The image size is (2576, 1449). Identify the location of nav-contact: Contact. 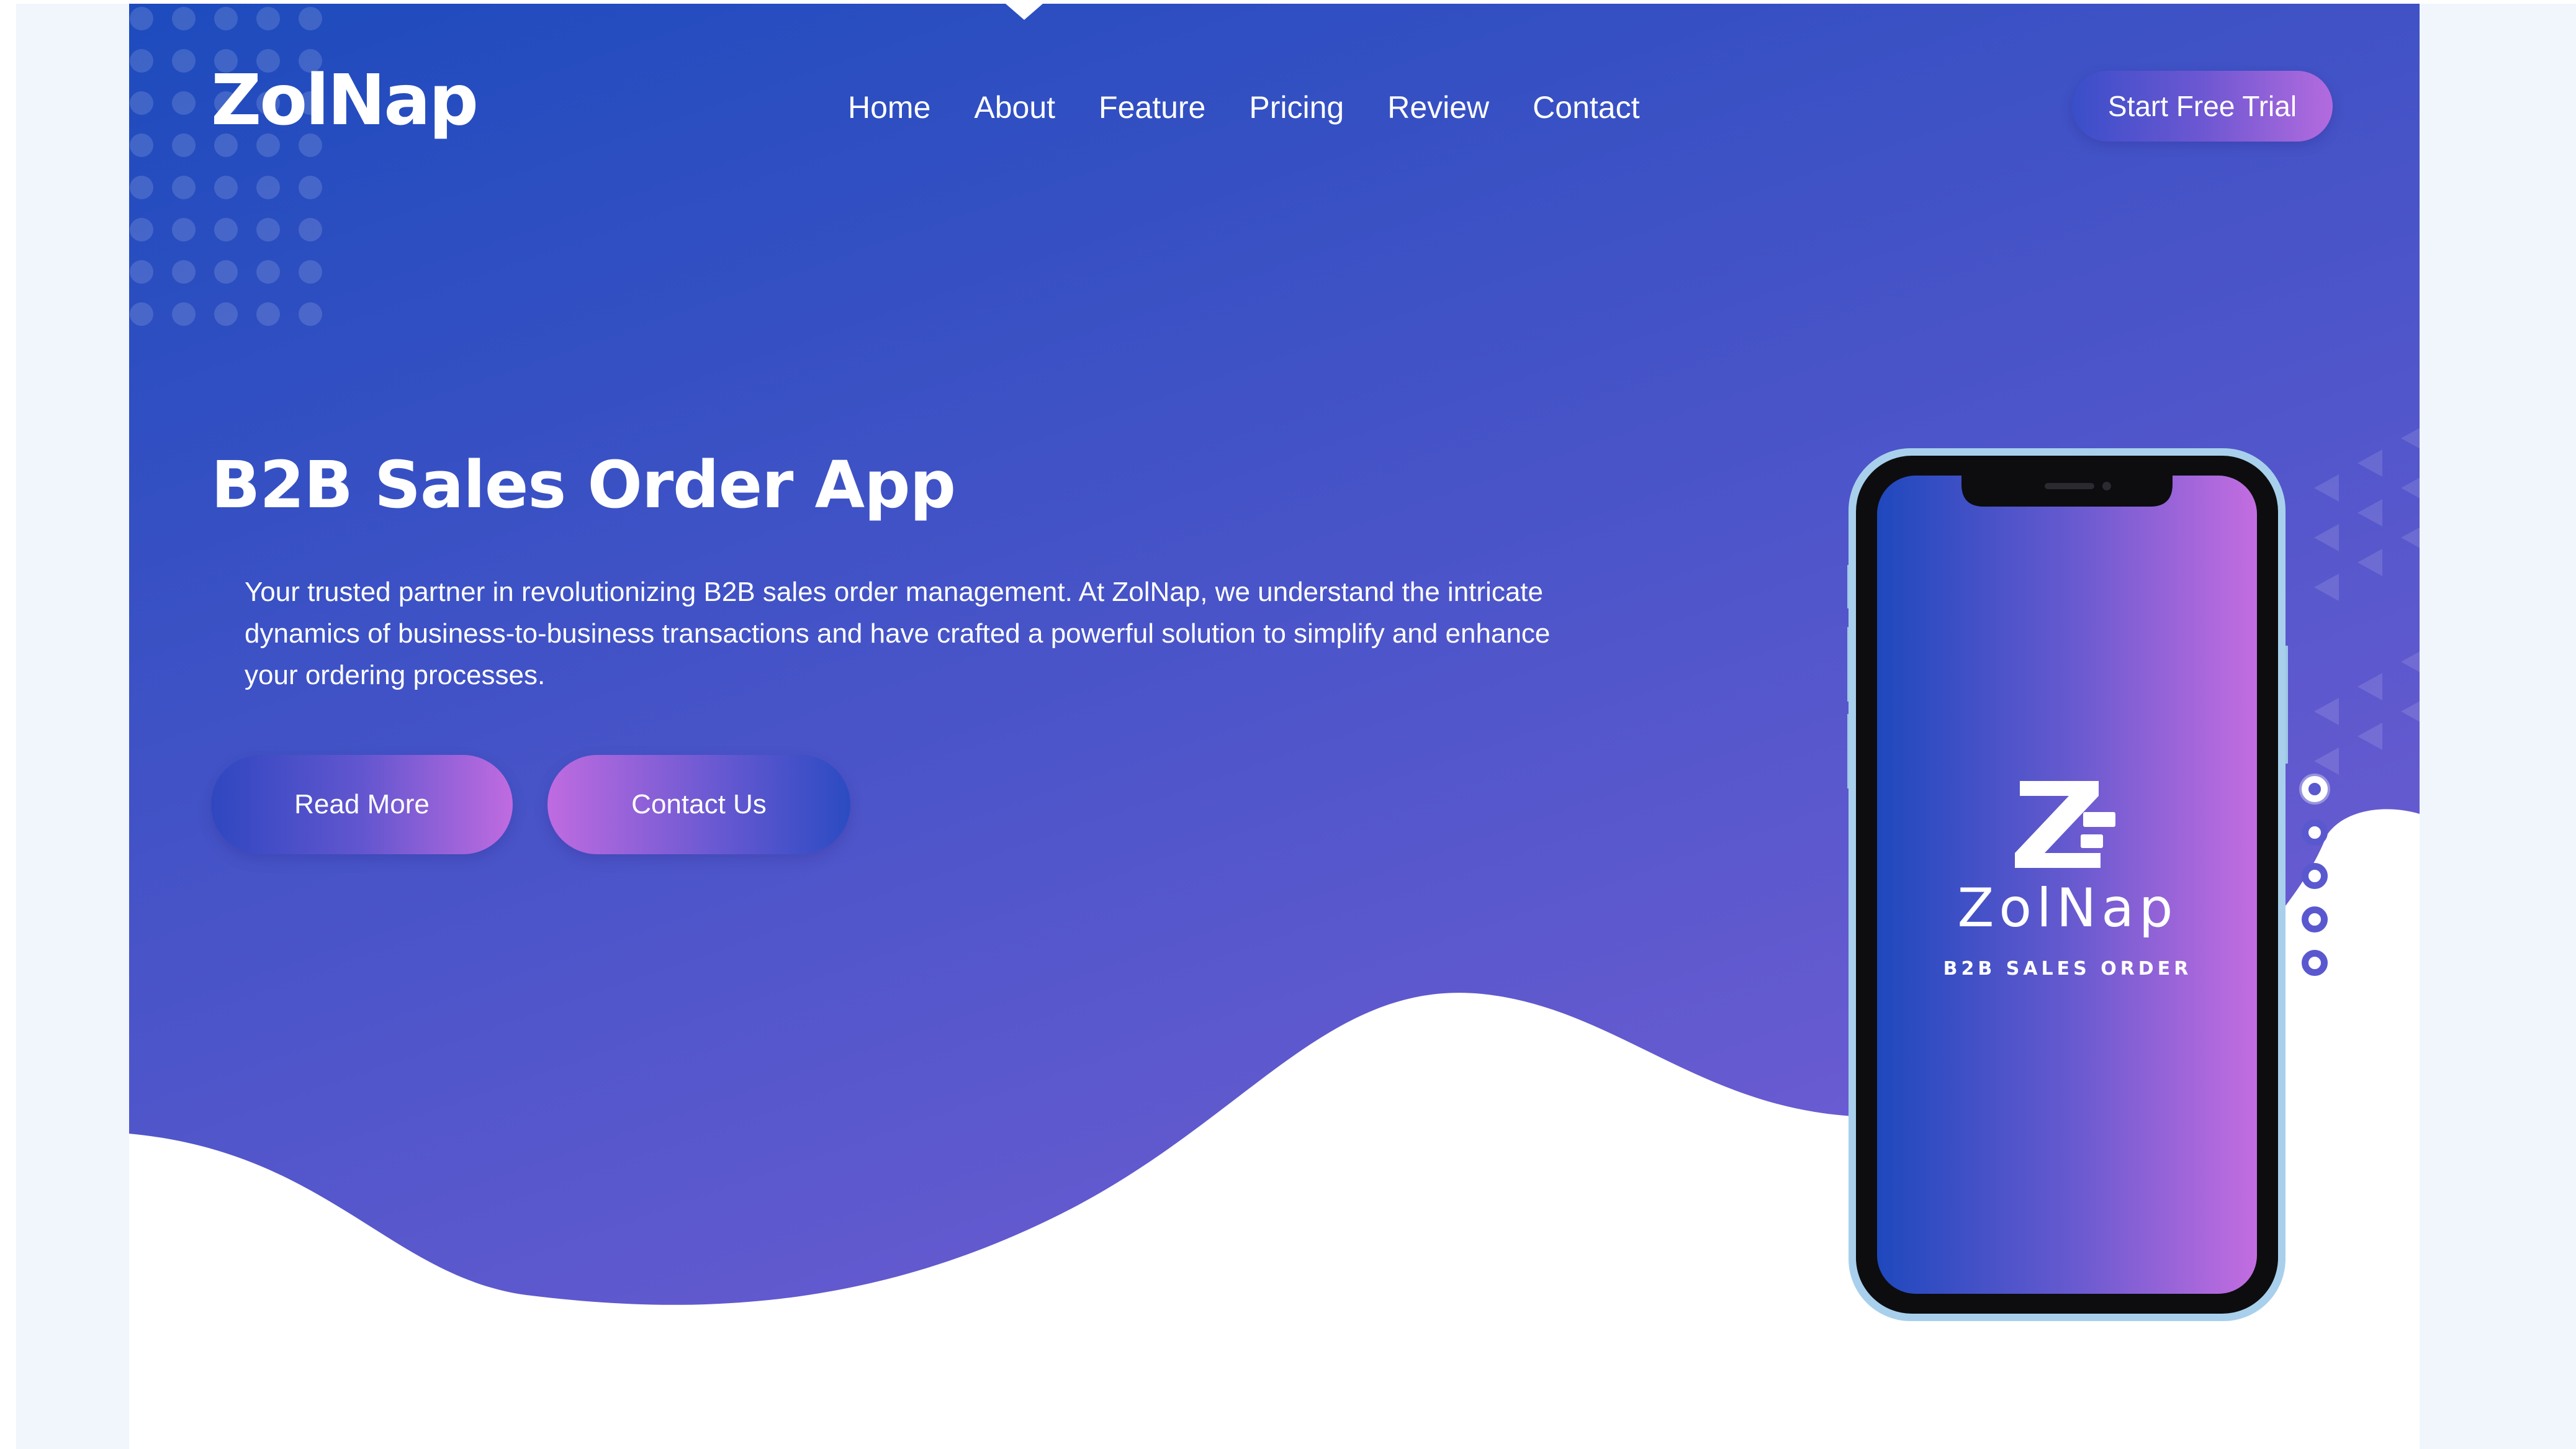
(1586, 107).